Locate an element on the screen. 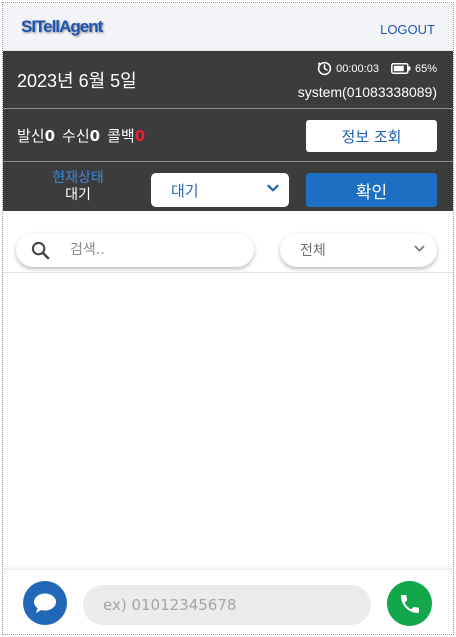 This screenshot has height=637, width=456. callback-label: 콜백 is located at coordinates (121, 136).